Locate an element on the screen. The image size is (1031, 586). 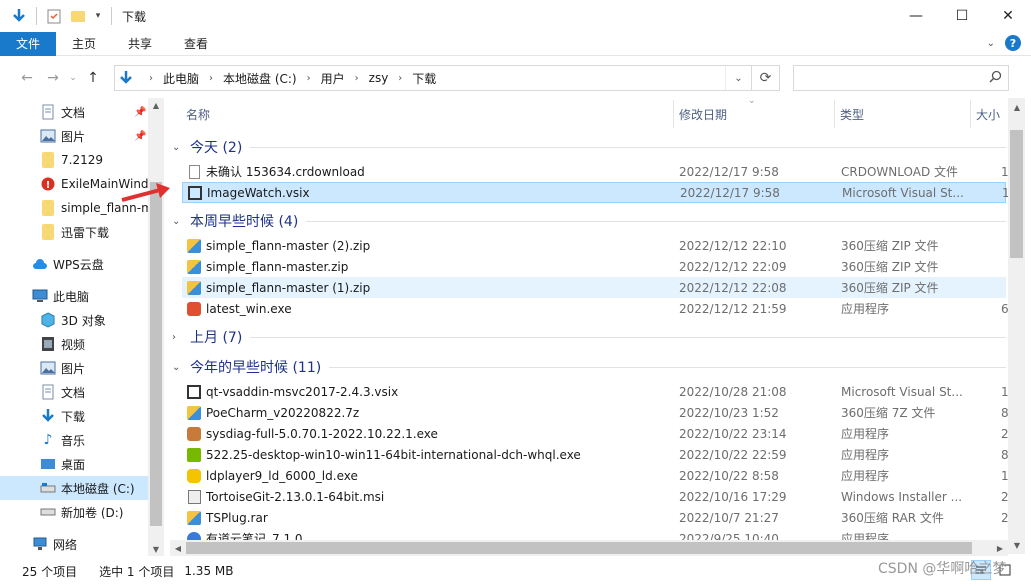
column-header-name: 名称 is located at coordinates (198, 114).